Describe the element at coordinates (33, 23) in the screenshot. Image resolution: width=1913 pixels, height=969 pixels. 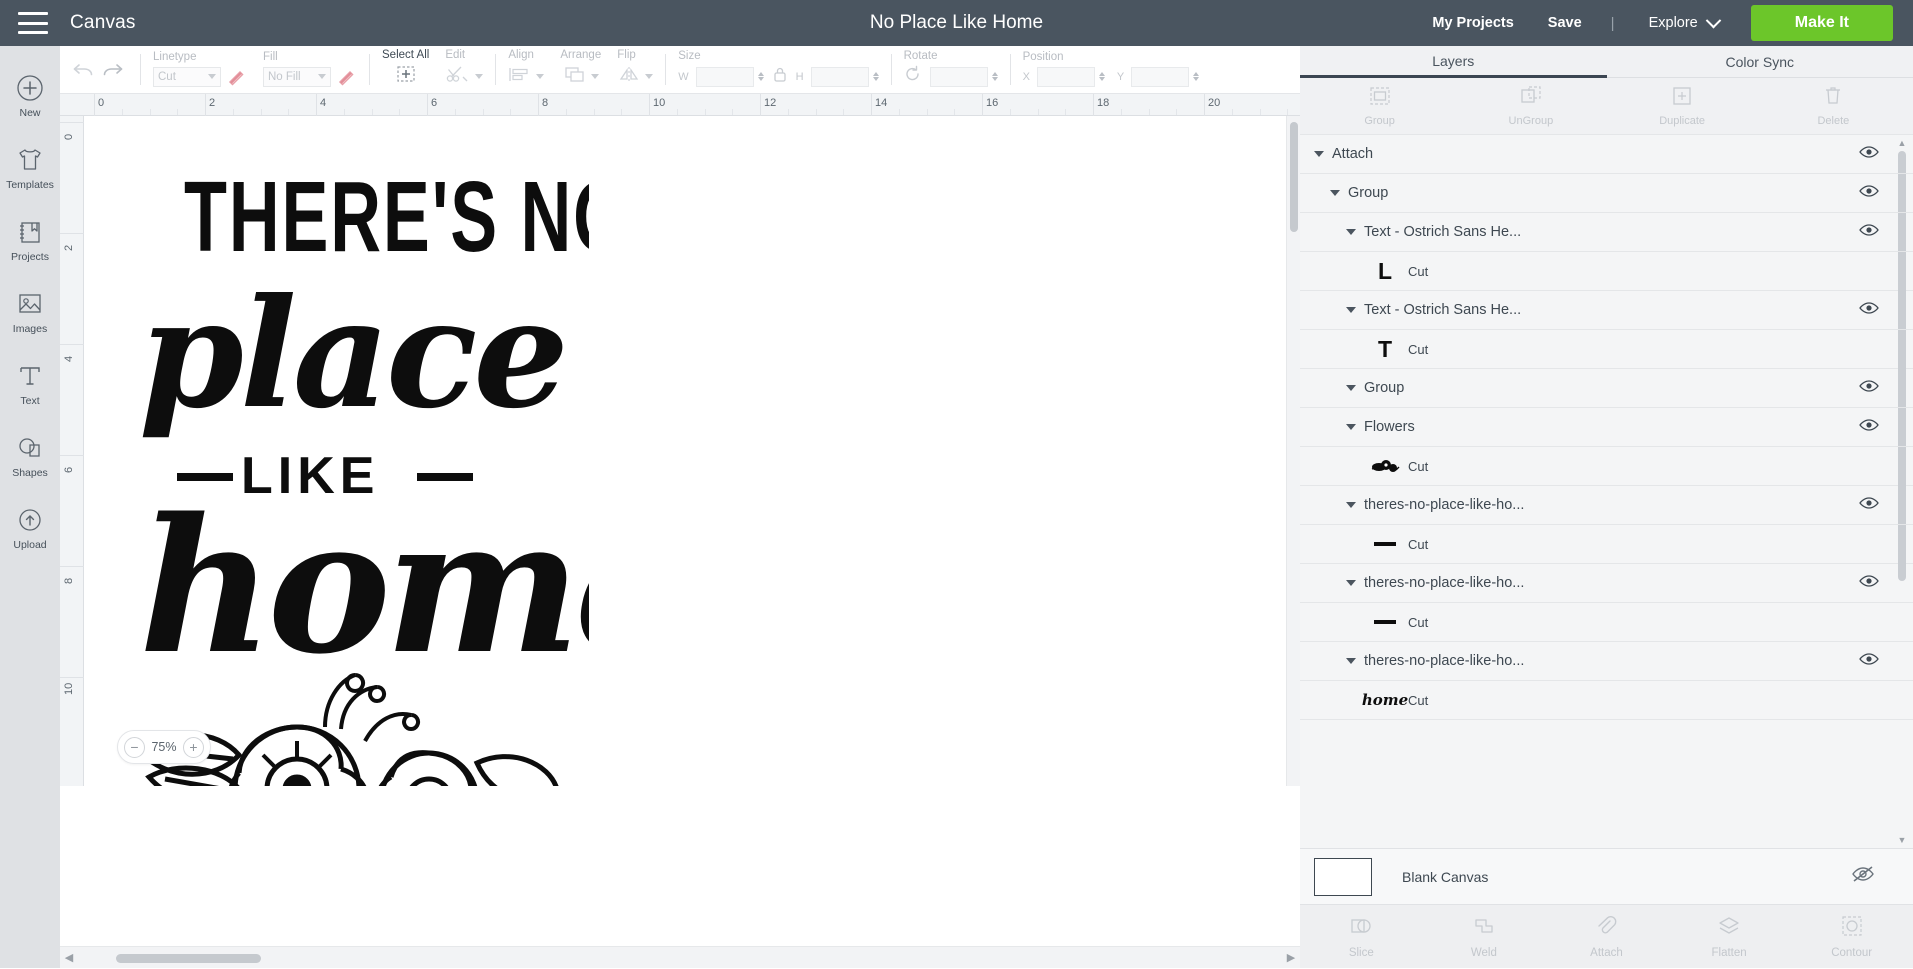
I see `hamburger-icon` at that location.